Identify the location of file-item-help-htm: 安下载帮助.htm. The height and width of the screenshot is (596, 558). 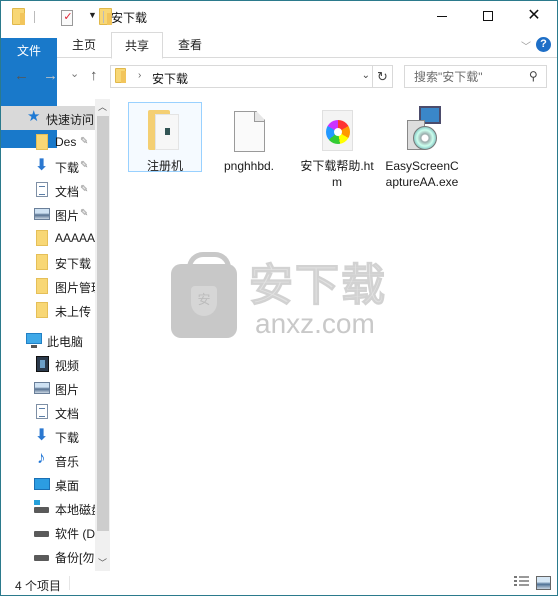
(337, 157).